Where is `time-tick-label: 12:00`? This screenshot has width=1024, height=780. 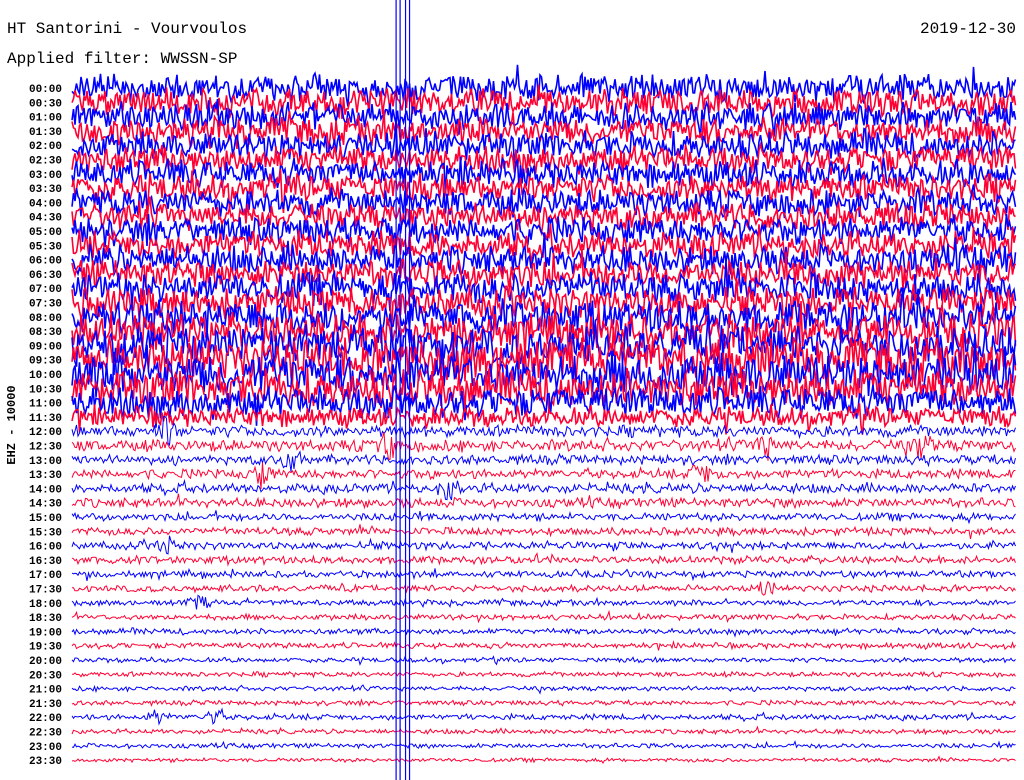 time-tick-label: 12:00 is located at coordinates (45, 433).